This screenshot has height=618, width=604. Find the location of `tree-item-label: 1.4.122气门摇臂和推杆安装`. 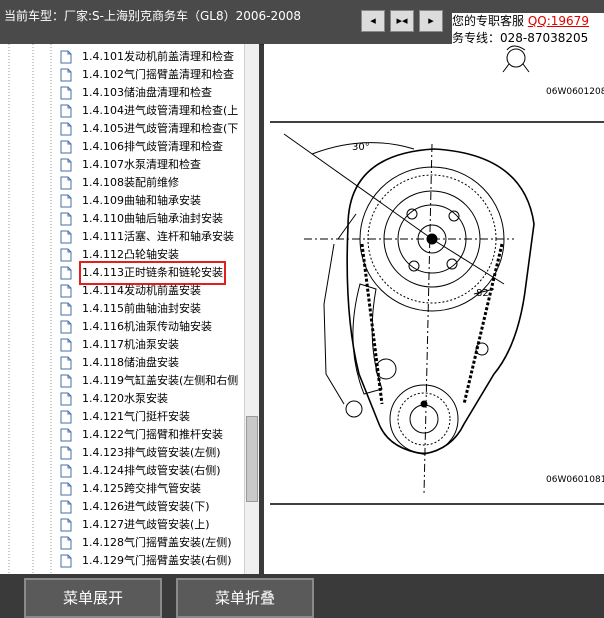

tree-item-label: 1.4.122气门摇臂和推杆安装 is located at coordinates (152, 434).